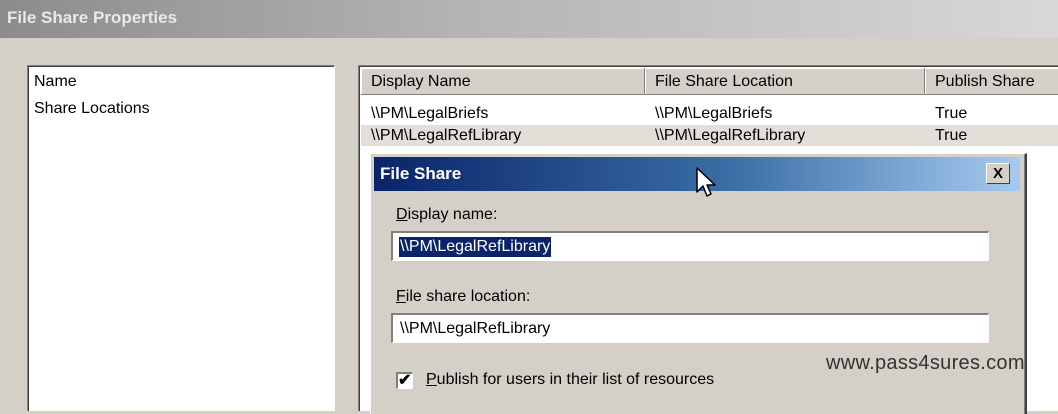 The height and width of the screenshot is (414, 1058). Describe the element at coordinates (714, 113) in the screenshot. I see `cell-file-share-location: \\PM\LegalBriefs` at that location.